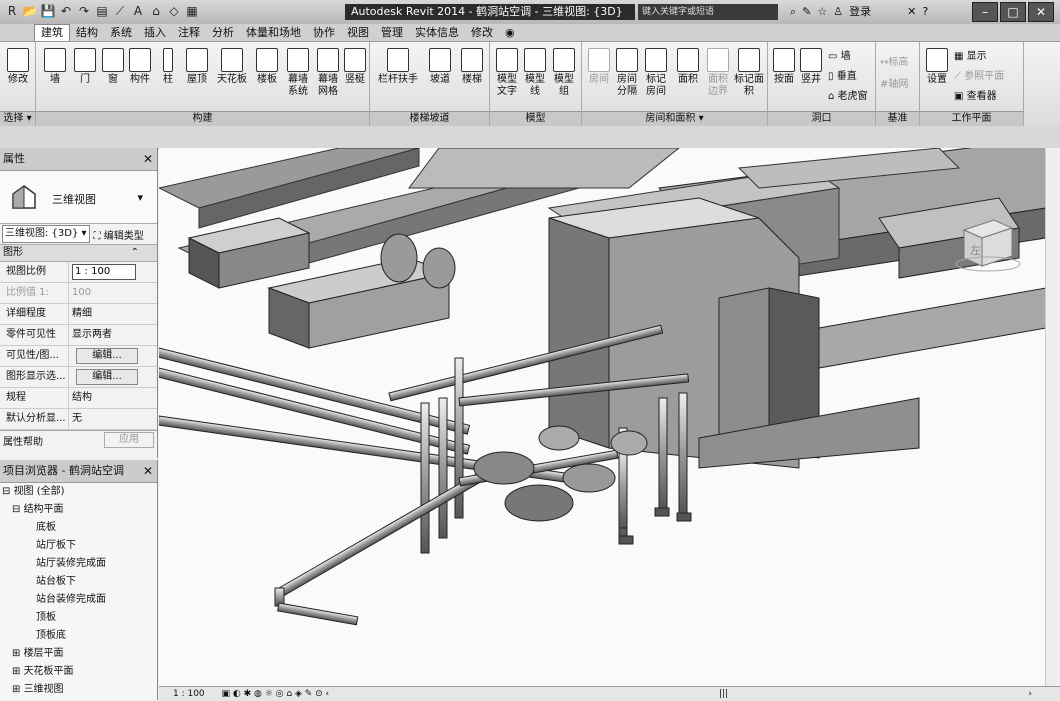 The height and width of the screenshot is (701, 1060). Describe the element at coordinates (46, 234) in the screenshot. I see `view-selector: 三维视图: {3D} ▾` at that location.